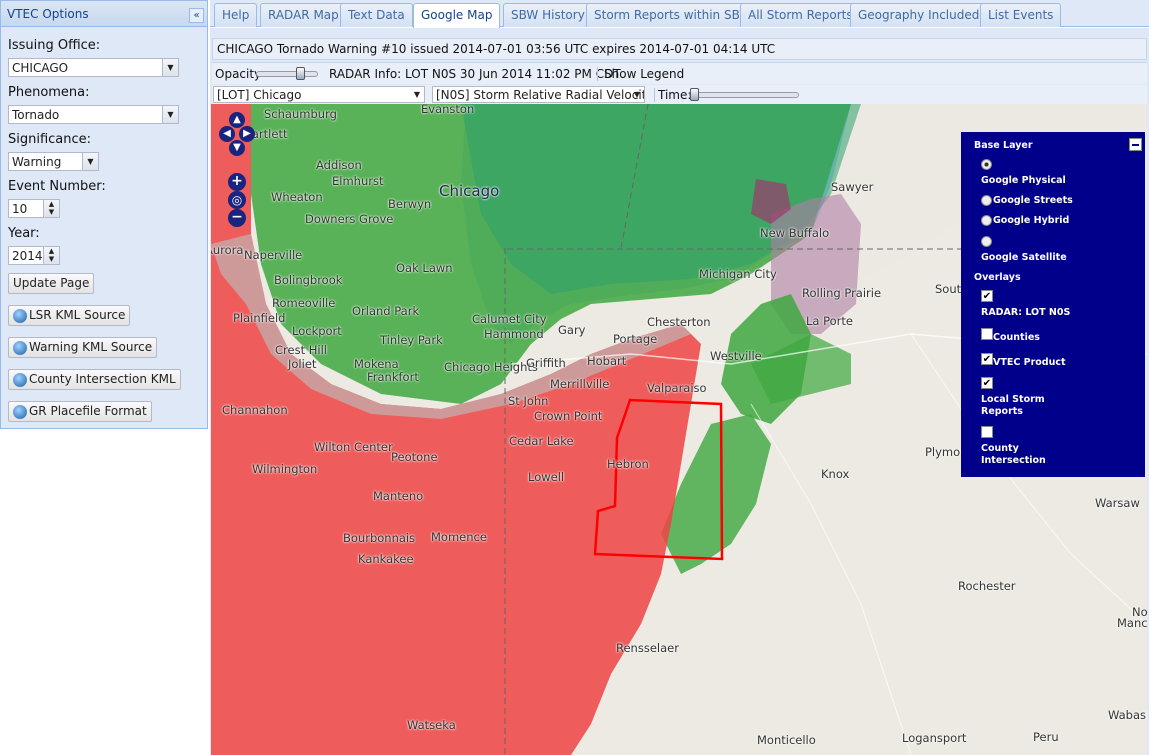 The width and height of the screenshot is (1149, 755). I want to click on tab-radar-map: RADAR Map, so click(303, 15).